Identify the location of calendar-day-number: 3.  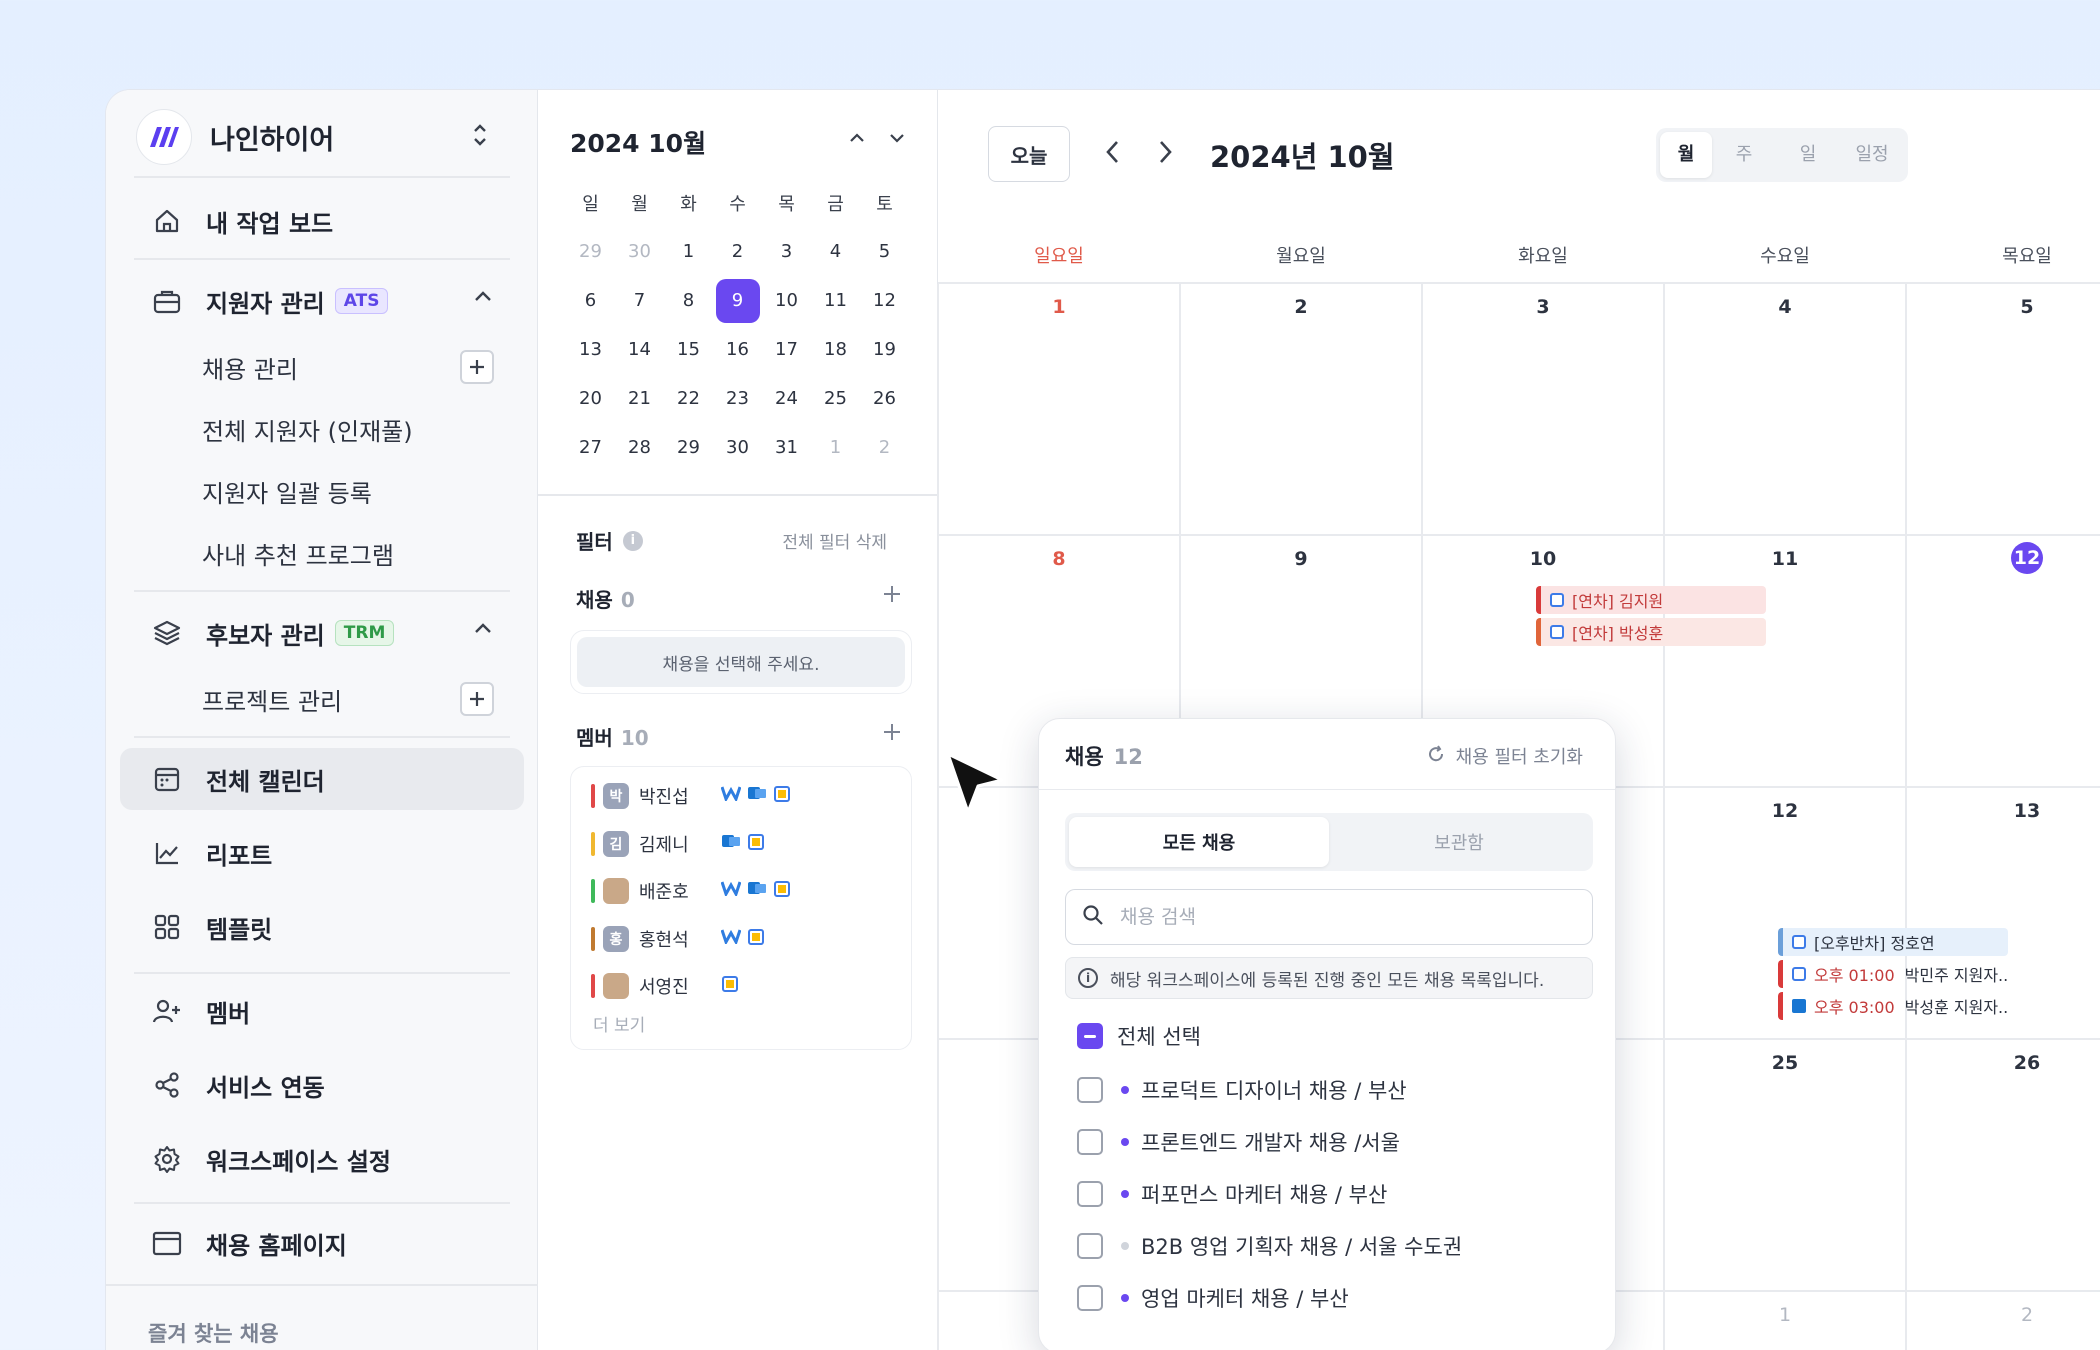
(1543, 307).